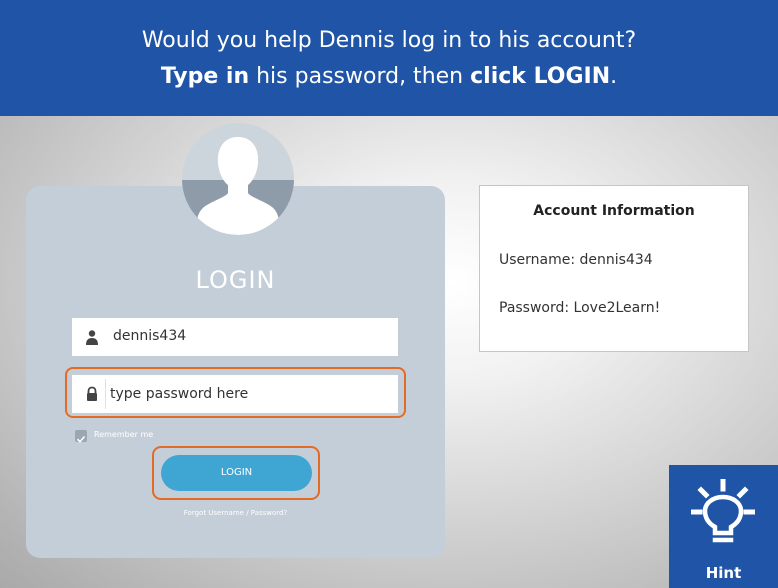  What do you see at coordinates (235, 280) in the screenshot?
I see `login-title: LOGIN` at bounding box center [235, 280].